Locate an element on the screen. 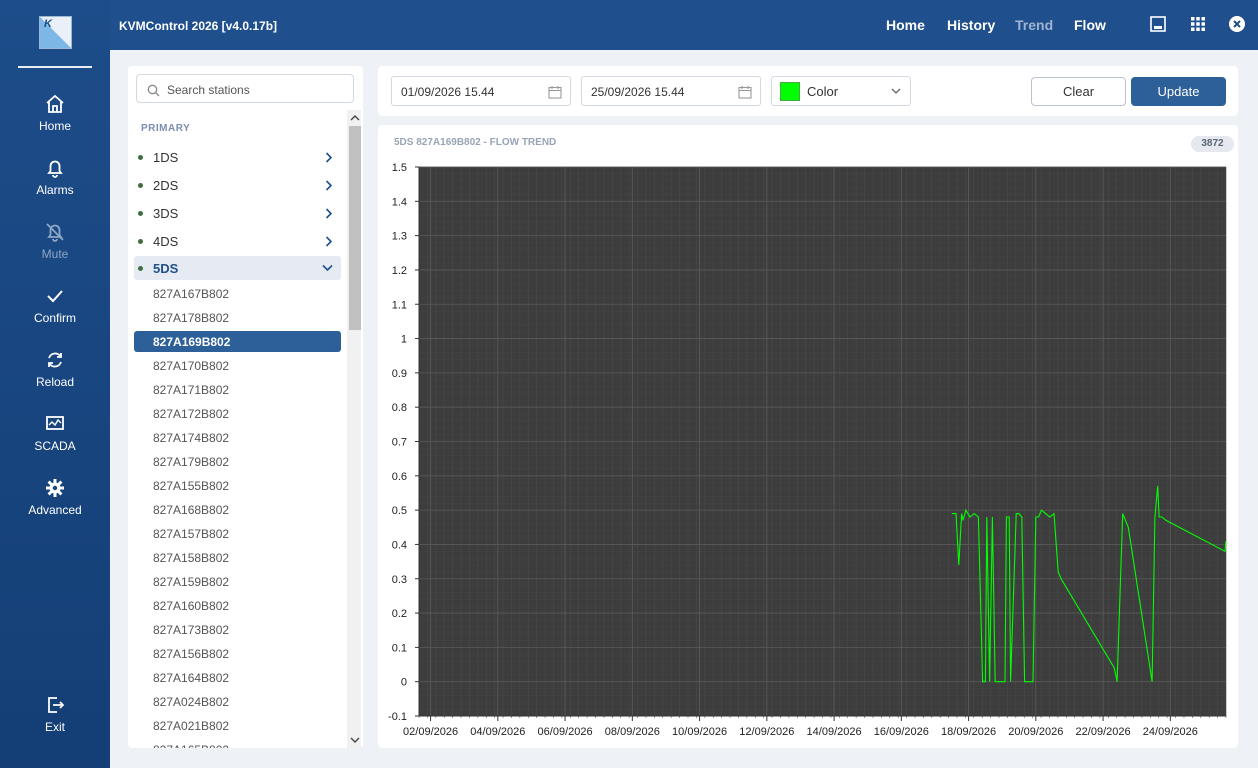 The width and height of the screenshot is (1258, 768). station-label: 827A179B802 is located at coordinates (191, 462).